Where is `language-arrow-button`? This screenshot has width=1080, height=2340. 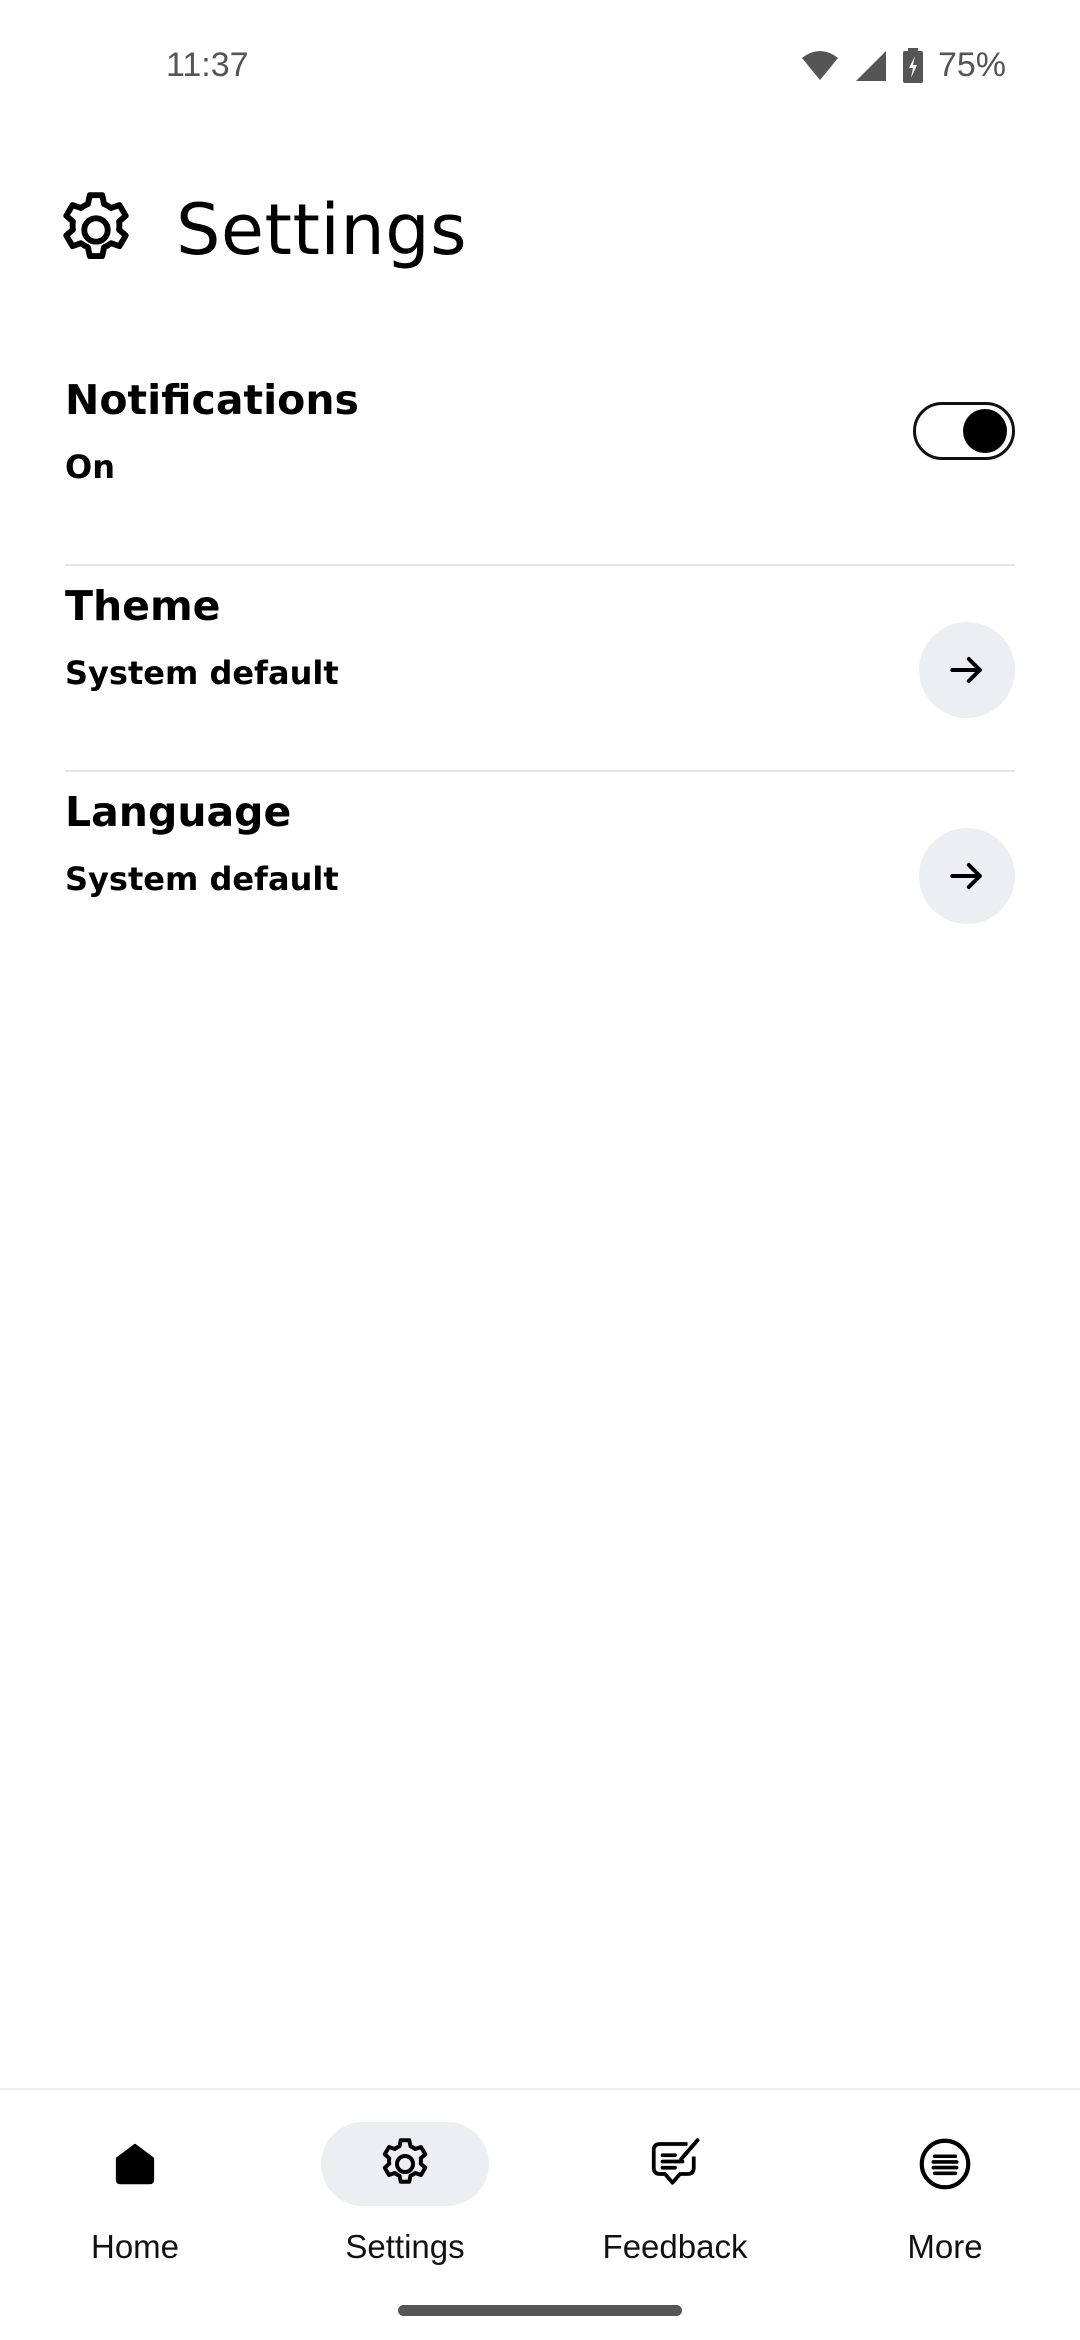 language-arrow-button is located at coordinates (967, 876).